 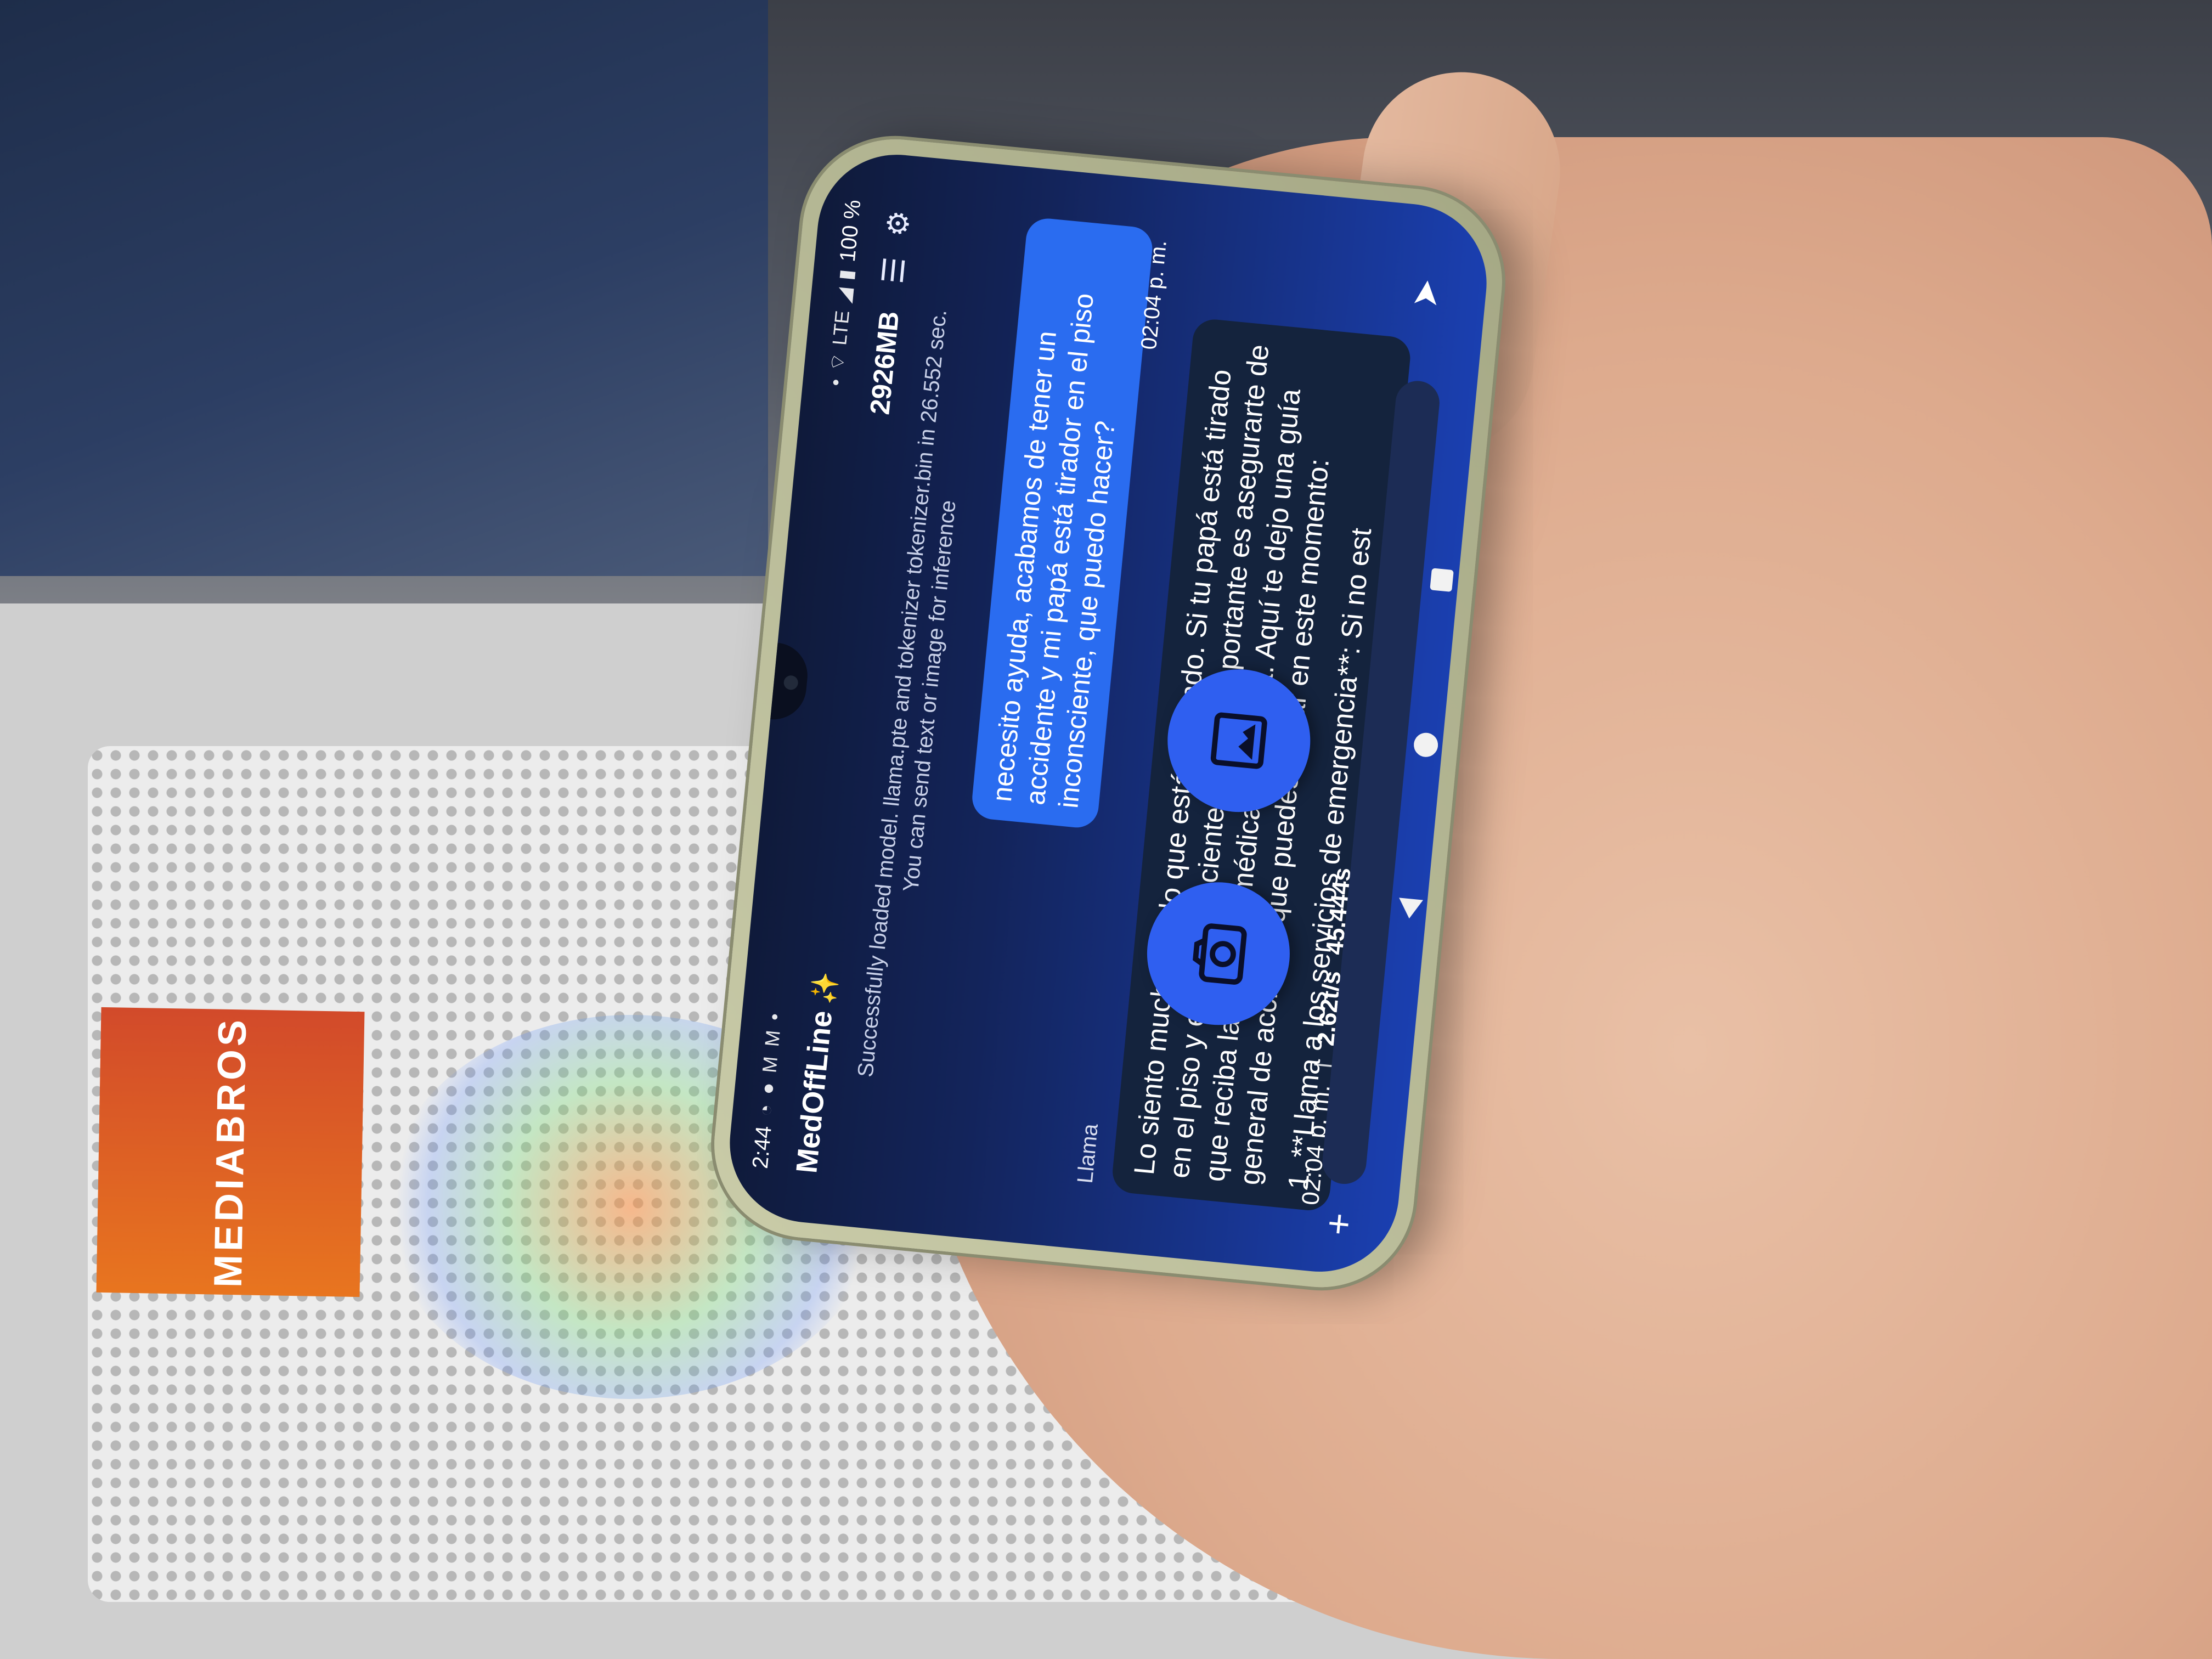 I want to click on gmail-icon: M, so click(x=770, y=1065).